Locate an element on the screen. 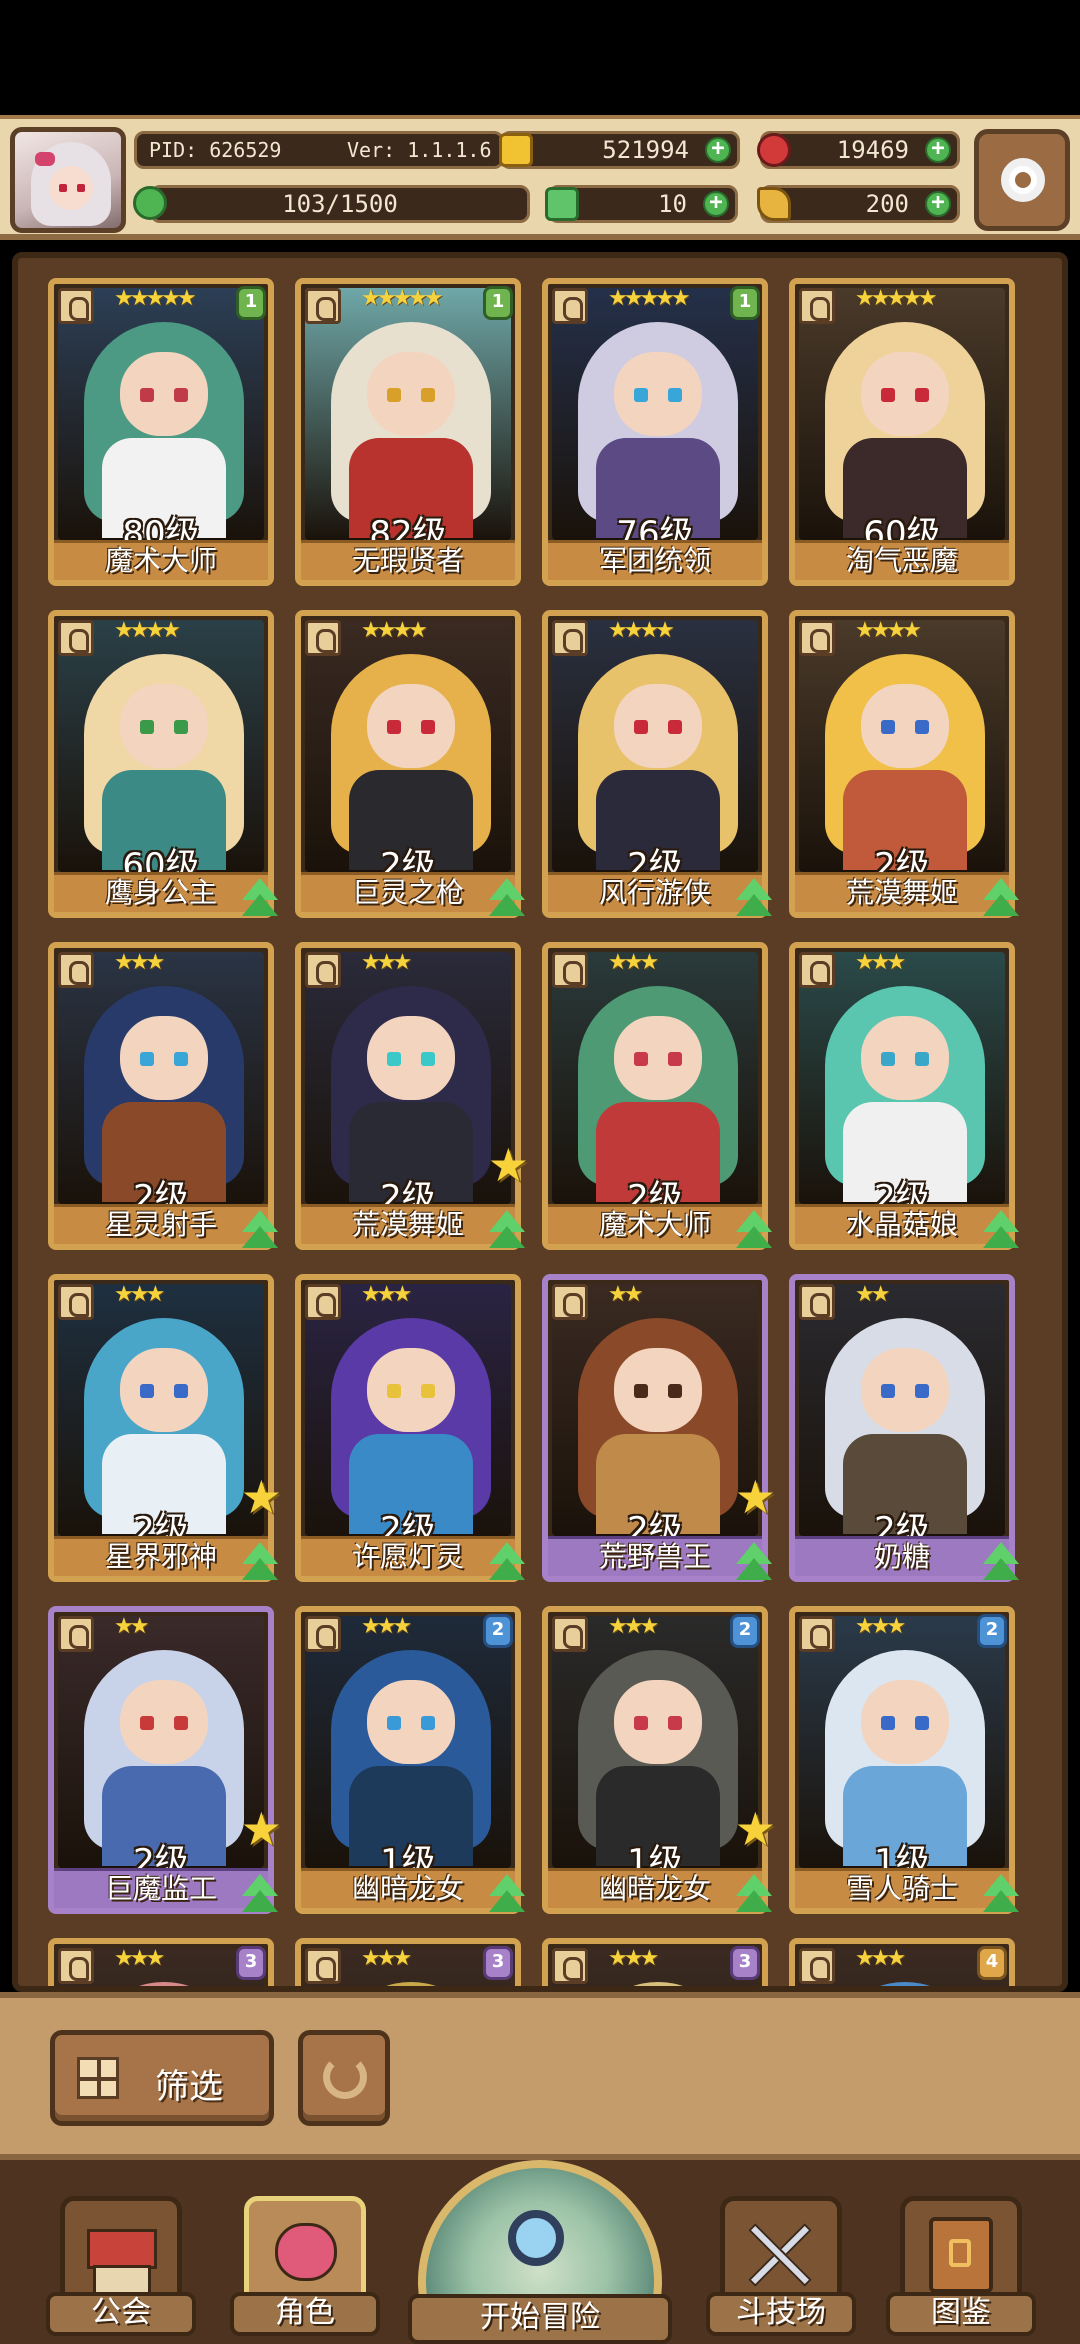 The width and height of the screenshot is (1080, 2344). character-card: ★★★★ 2级 巨灵之枪 is located at coordinates (410, 764).